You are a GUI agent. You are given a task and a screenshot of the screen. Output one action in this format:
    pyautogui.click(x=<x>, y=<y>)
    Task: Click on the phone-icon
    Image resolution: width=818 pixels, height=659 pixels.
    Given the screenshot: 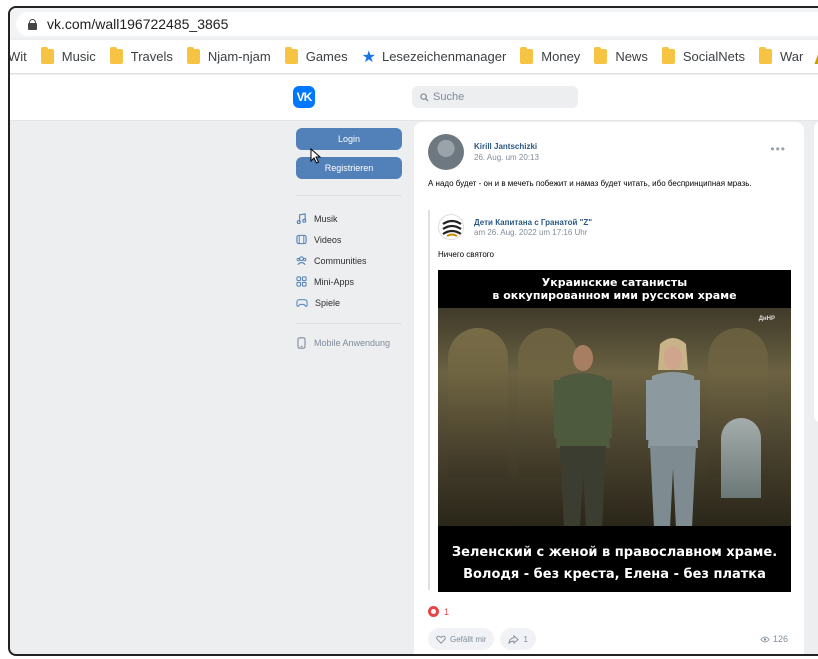 What is the action you would take?
    pyautogui.click(x=301, y=342)
    